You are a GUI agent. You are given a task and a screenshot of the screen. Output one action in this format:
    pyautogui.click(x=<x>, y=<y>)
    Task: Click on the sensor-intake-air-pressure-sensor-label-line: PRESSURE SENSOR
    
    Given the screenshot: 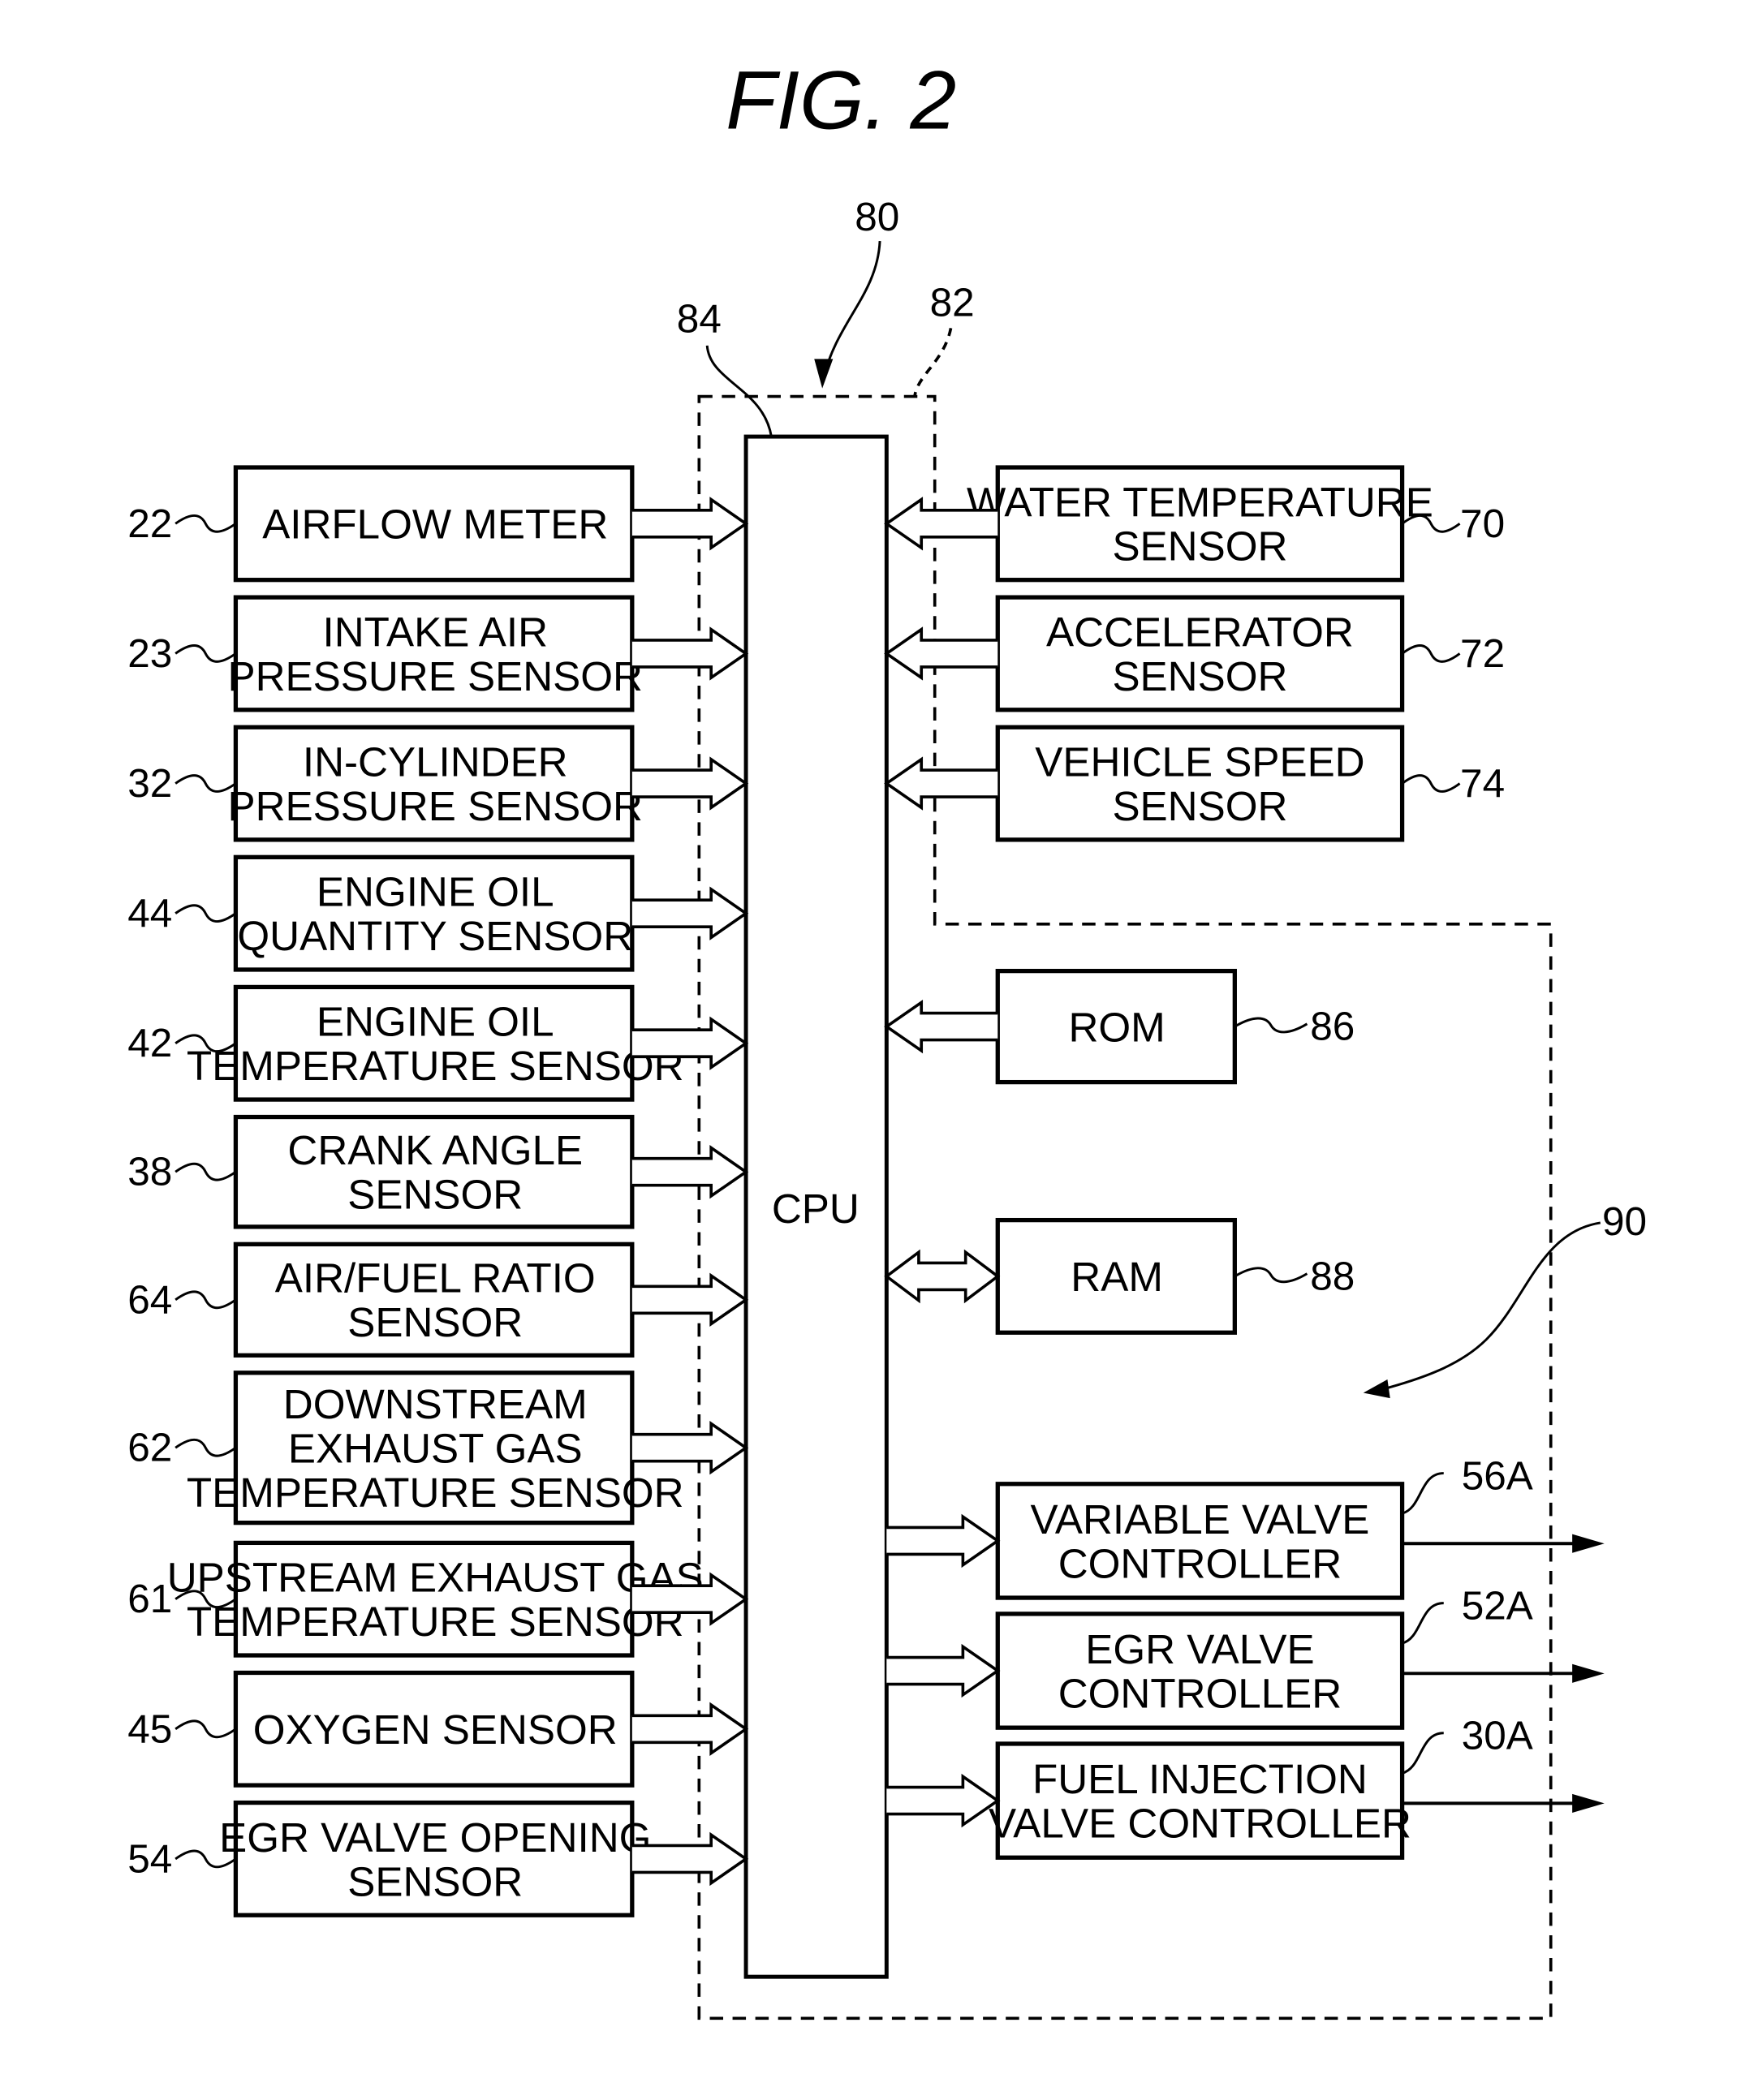 What is the action you would take?
    pyautogui.click(x=435, y=676)
    